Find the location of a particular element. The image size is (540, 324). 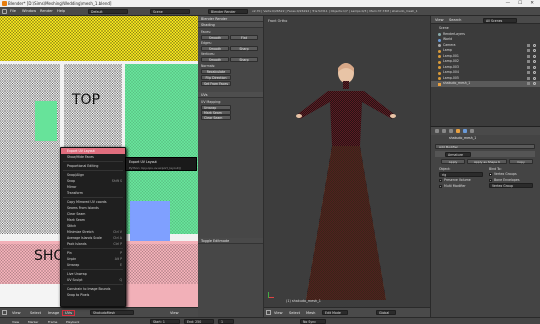

toggle-editmode-panel: Toggle Editmode is located at coordinates (230, 241).